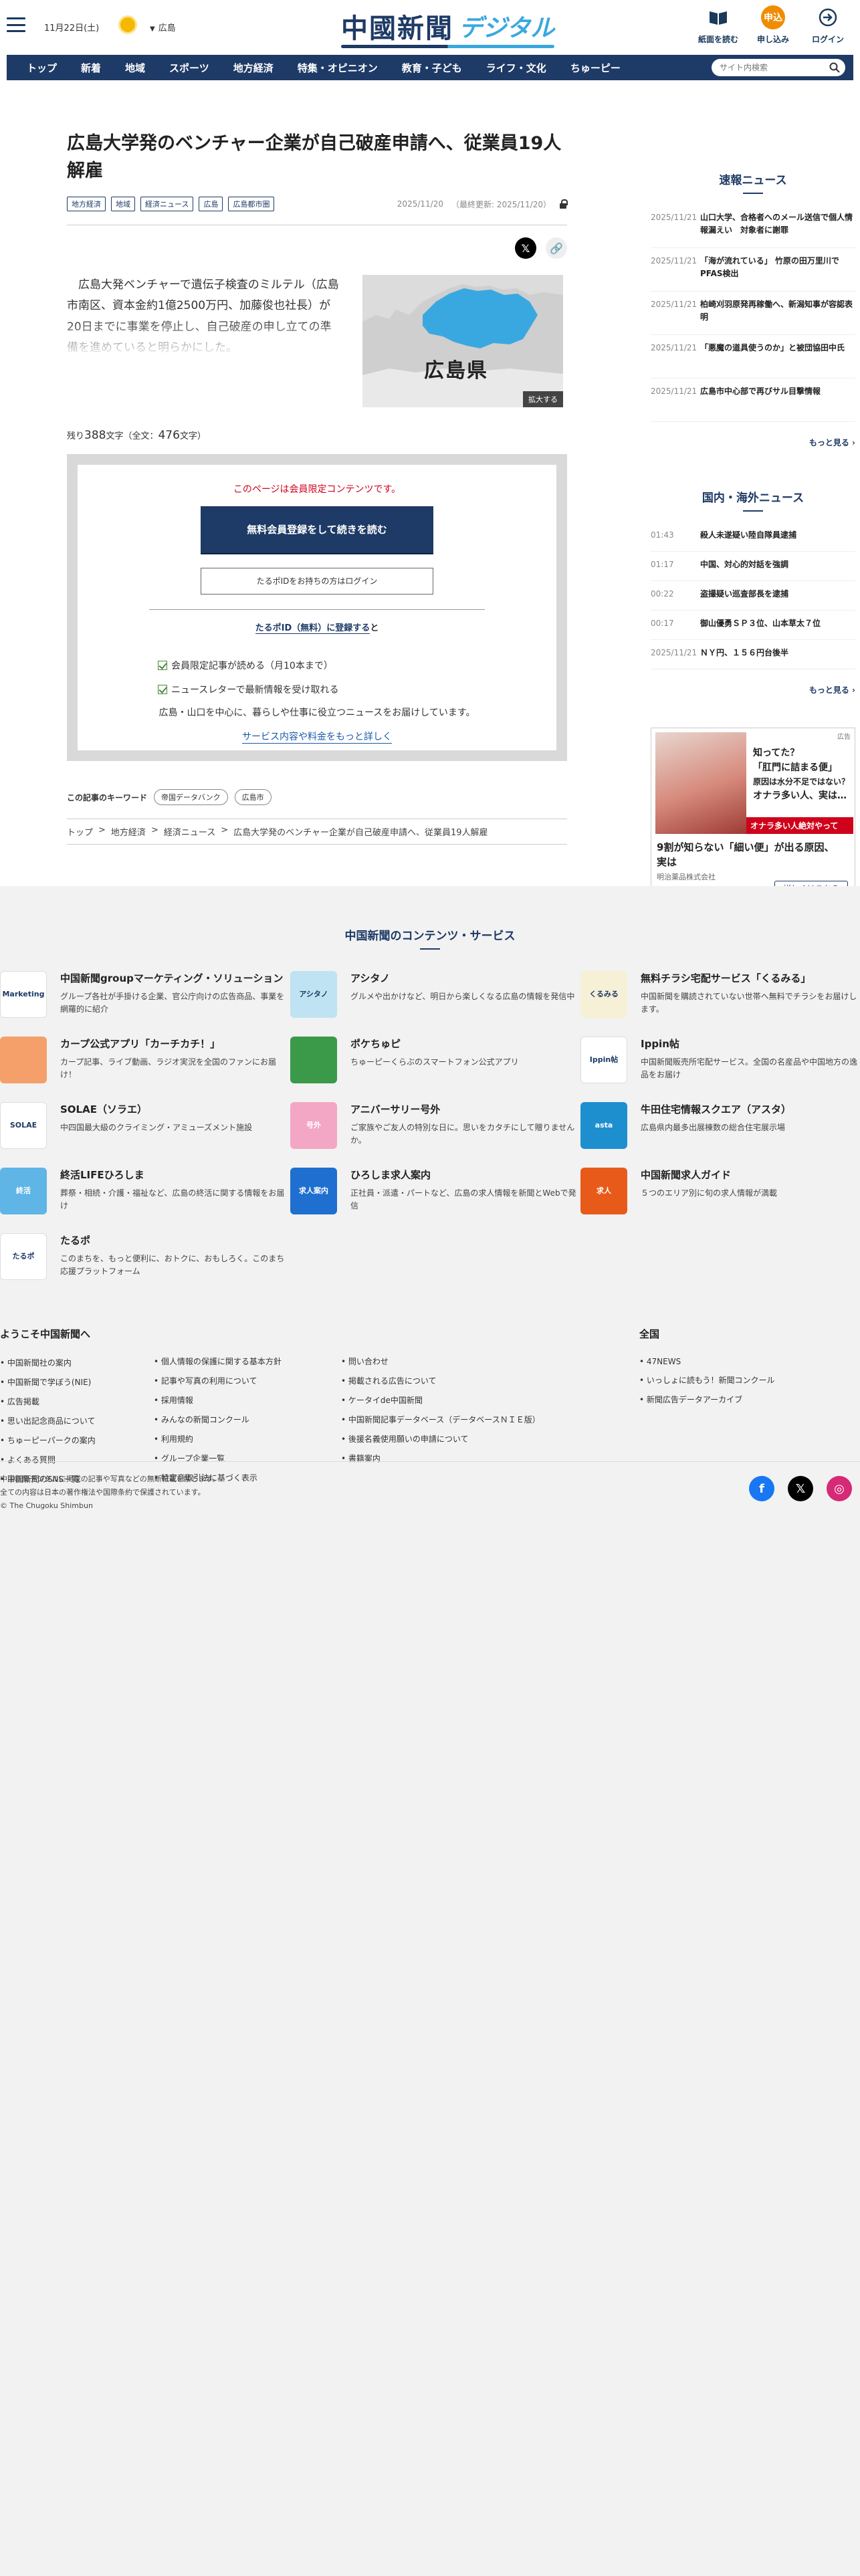 The height and width of the screenshot is (2576, 860). I want to click on nav-item-economy: 地方経済, so click(253, 68).